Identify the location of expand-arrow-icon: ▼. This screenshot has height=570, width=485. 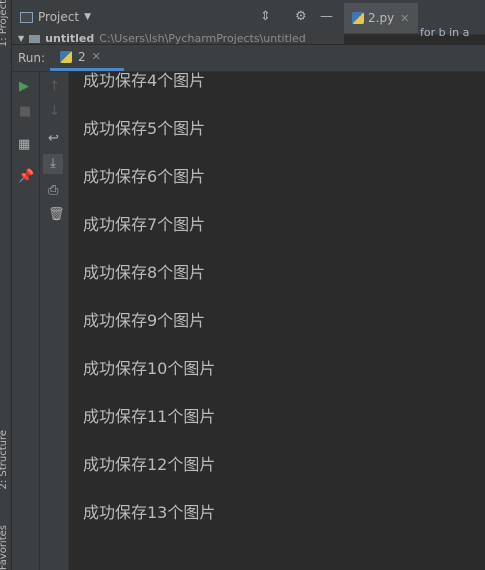
(21, 38).